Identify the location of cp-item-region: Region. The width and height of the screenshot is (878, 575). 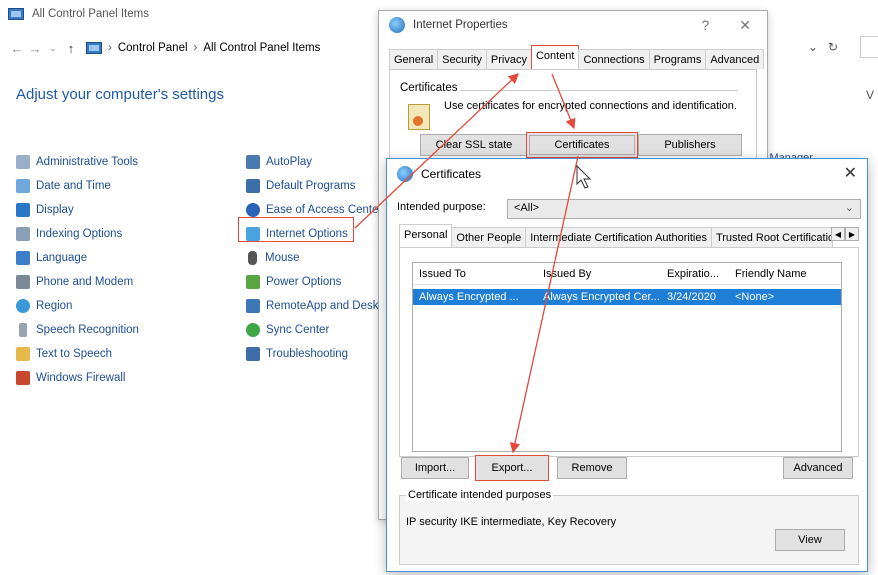
(77, 306).